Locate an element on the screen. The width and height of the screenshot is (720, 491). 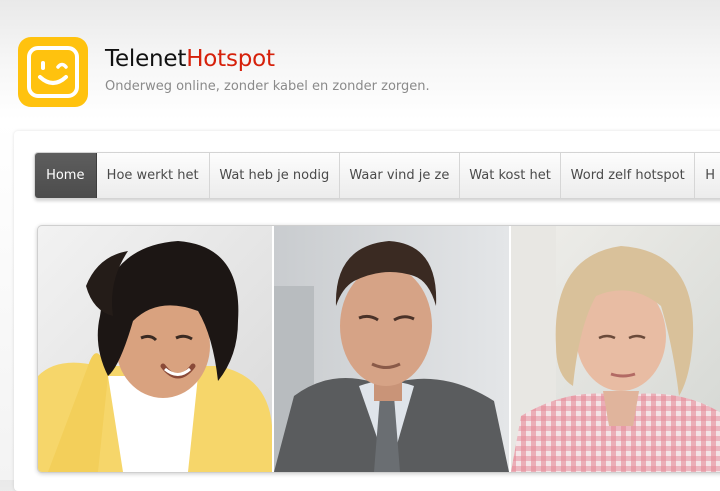
brand-title: TelenetHotspot is located at coordinates (190, 59).